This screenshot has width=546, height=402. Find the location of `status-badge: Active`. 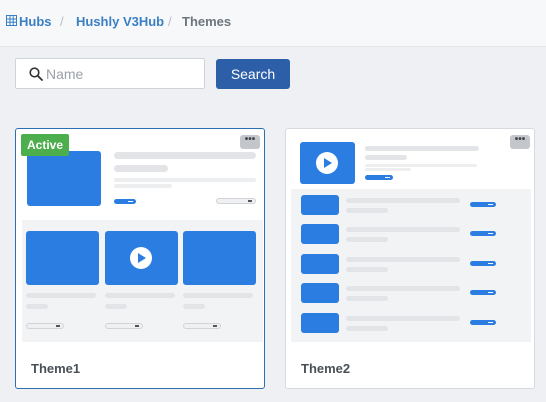

status-badge: Active is located at coordinates (45, 145).